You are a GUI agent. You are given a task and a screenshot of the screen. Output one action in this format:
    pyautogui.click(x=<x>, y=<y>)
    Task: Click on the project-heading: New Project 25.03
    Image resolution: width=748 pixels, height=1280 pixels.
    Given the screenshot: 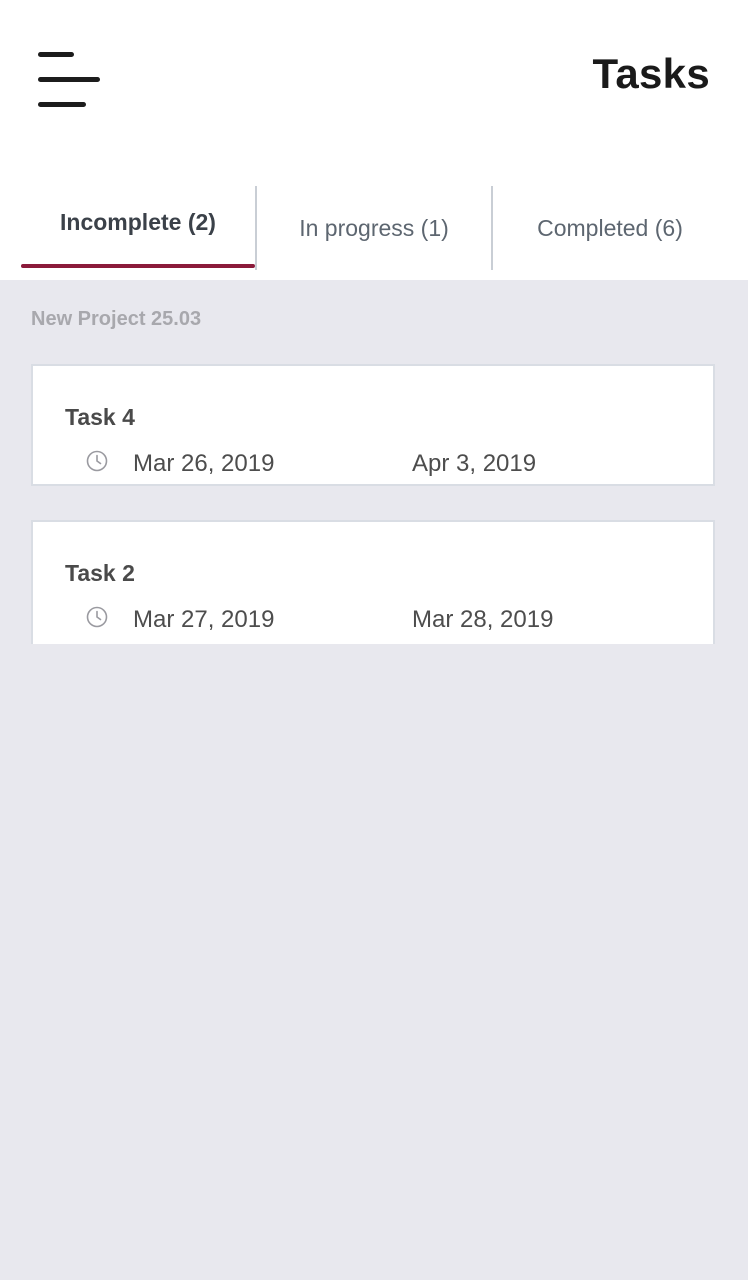 What is the action you would take?
    pyautogui.click(x=116, y=319)
    